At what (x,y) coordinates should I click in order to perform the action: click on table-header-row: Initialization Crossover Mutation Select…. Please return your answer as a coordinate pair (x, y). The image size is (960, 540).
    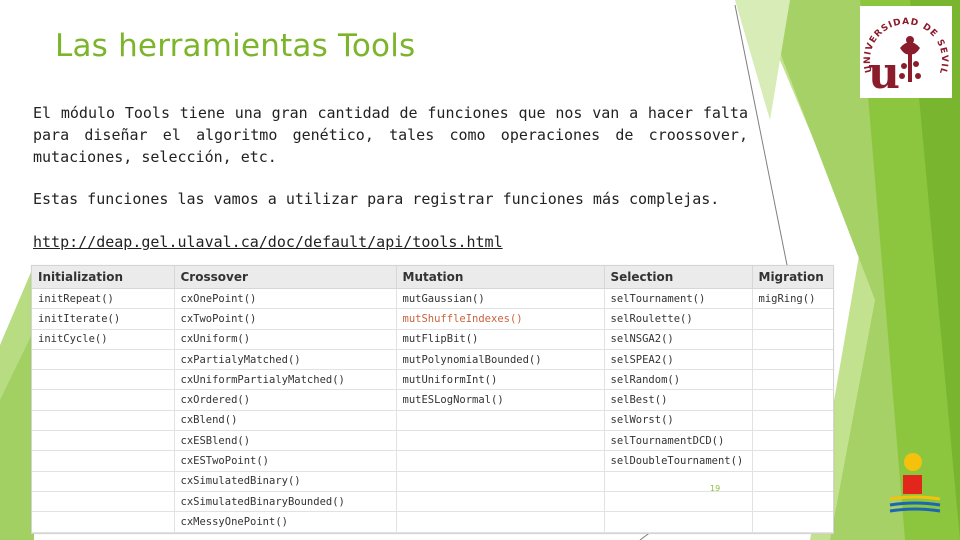
    Looking at the image, I should click on (432, 277).